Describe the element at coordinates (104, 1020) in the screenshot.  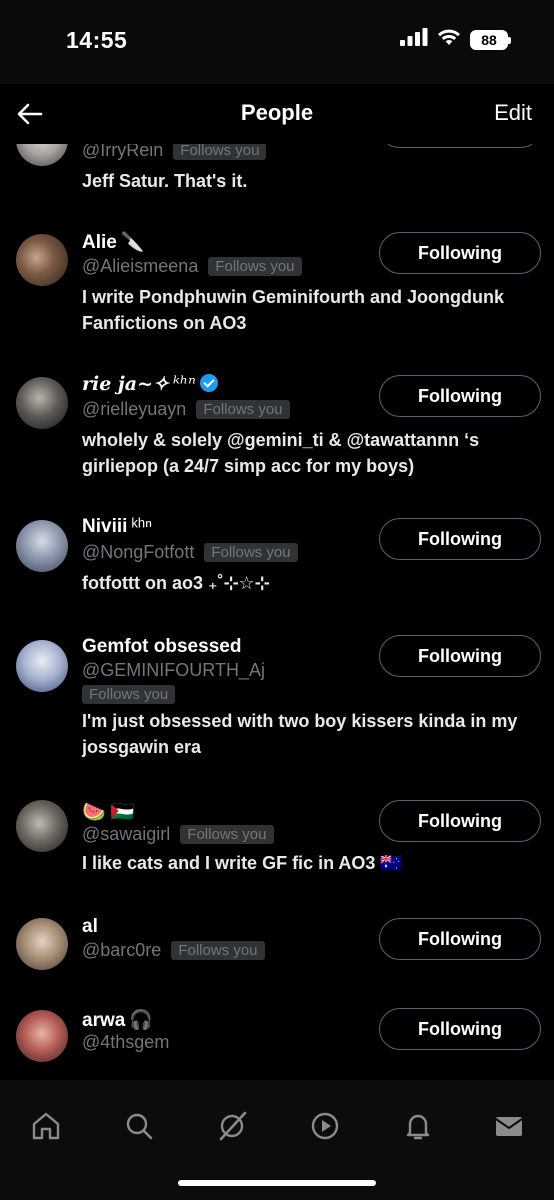
I see `user-name: arwa` at that location.